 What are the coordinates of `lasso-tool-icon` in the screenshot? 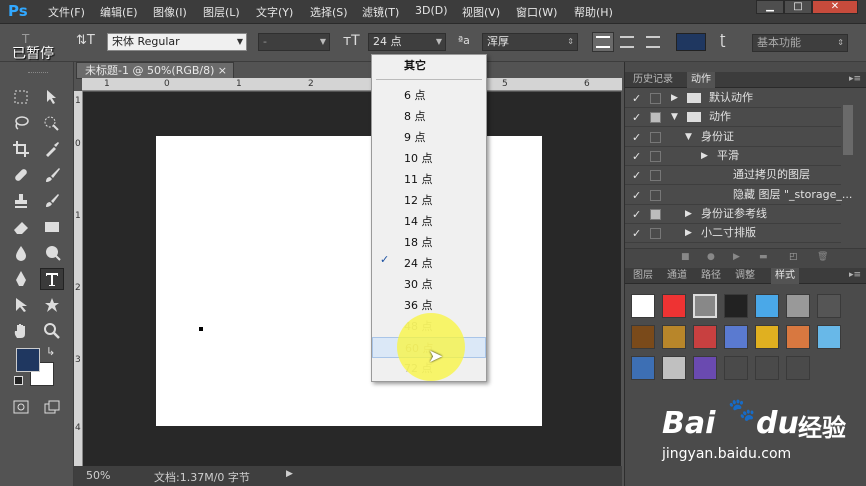 It's located at (21, 123).